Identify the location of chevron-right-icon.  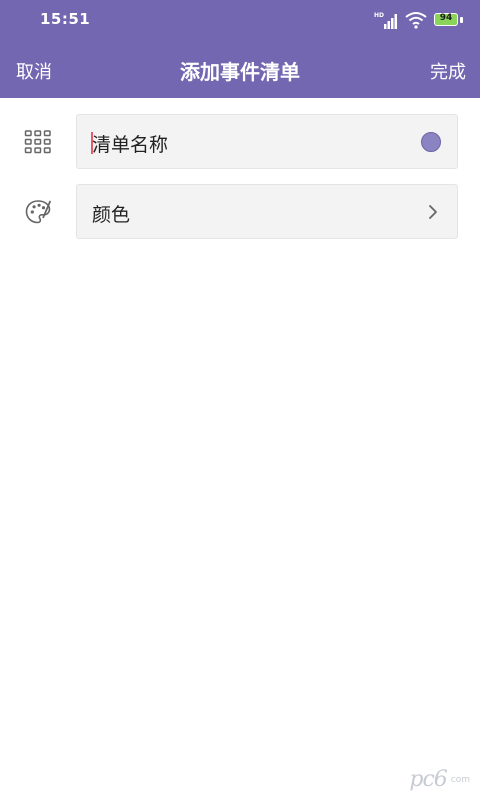
(433, 212).